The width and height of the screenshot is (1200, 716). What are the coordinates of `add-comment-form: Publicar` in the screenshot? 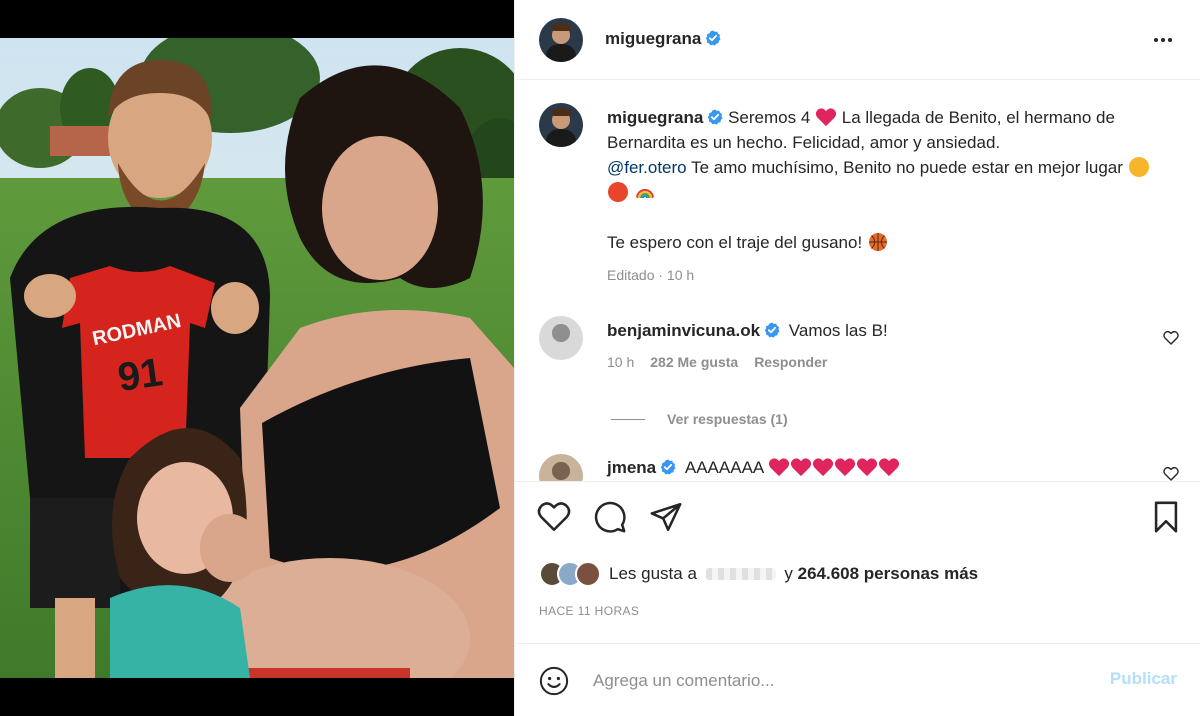 It's located at (857, 679).